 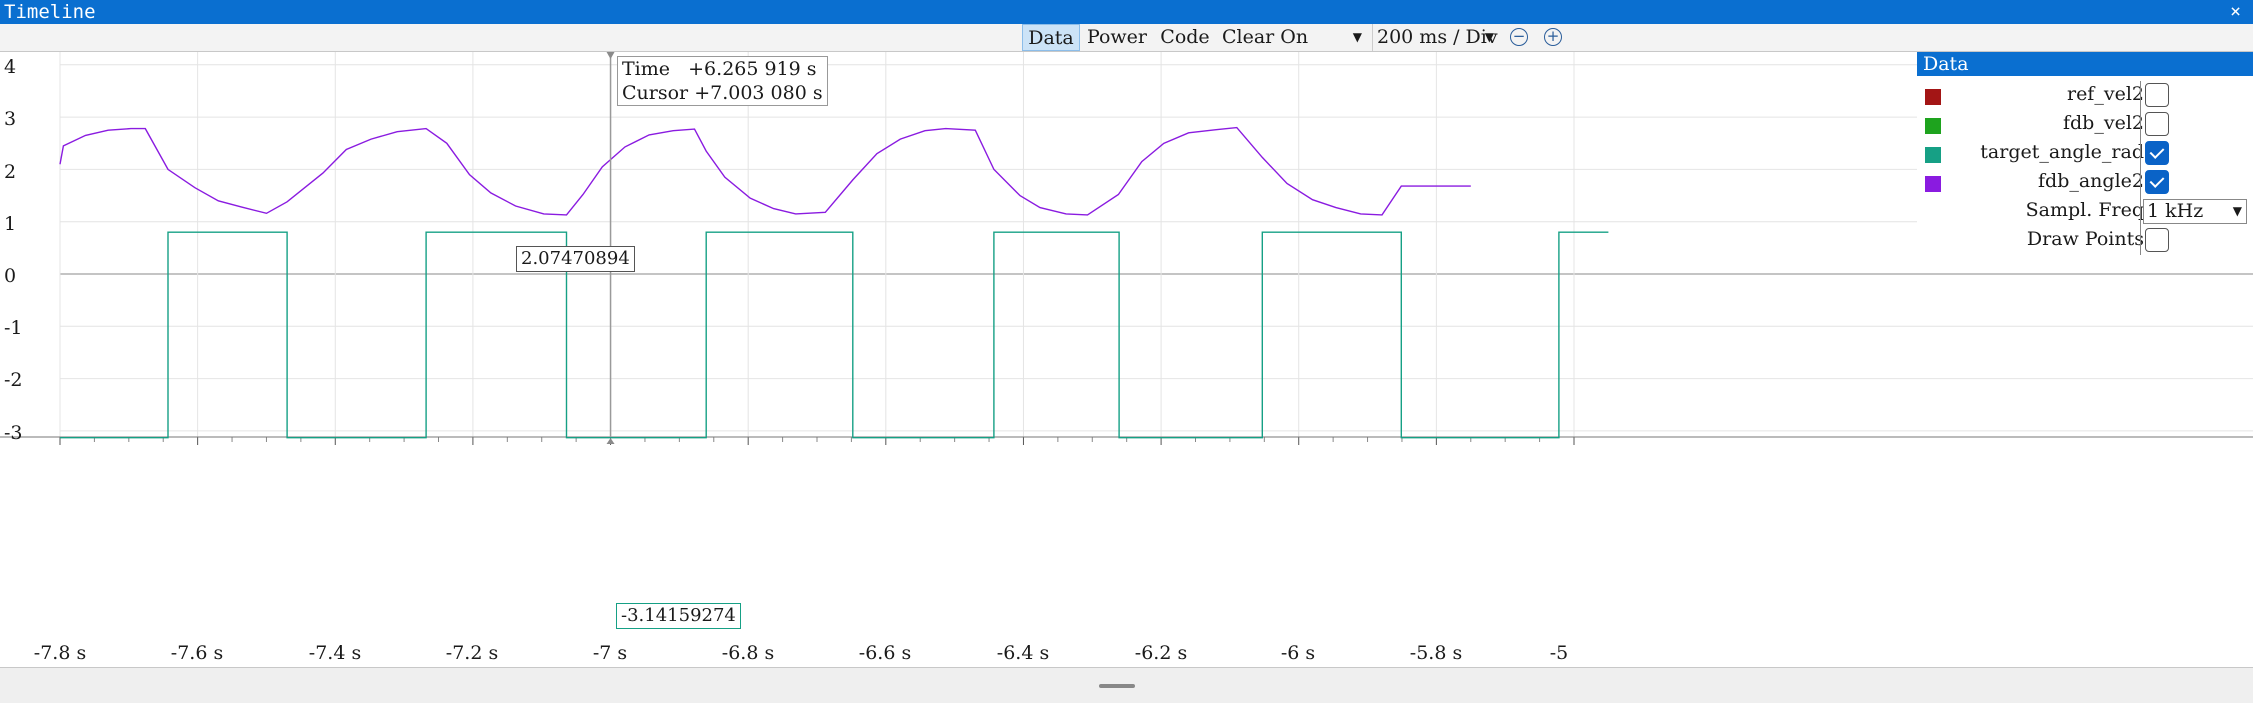 What do you see at coordinates (2157, 240) in the screenshot?
I see `draw-points-checkbox` at bounding box center [2157, 240].